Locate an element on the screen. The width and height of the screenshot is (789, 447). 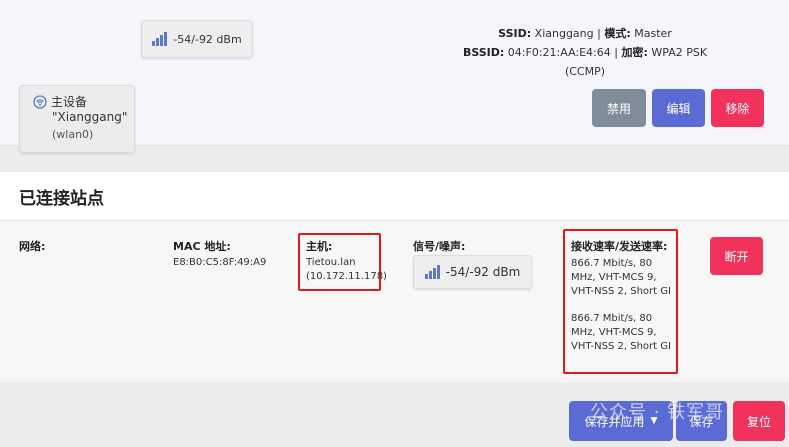
mode-label: 模式: is located at coordinates (617, 33).